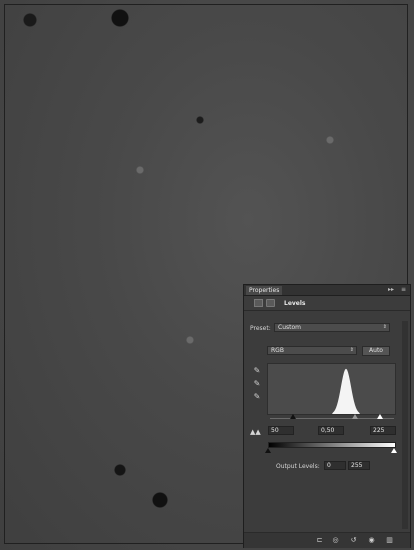 This screenshot has width=414, height=550. I want to click on output-black-field: 0, so click(335, 465).